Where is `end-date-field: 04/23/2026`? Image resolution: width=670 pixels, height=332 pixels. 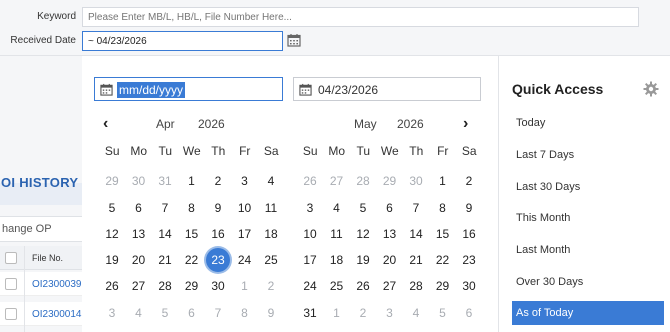 end-date-field: 04/23/2026 is located at coordinates (387, 89).